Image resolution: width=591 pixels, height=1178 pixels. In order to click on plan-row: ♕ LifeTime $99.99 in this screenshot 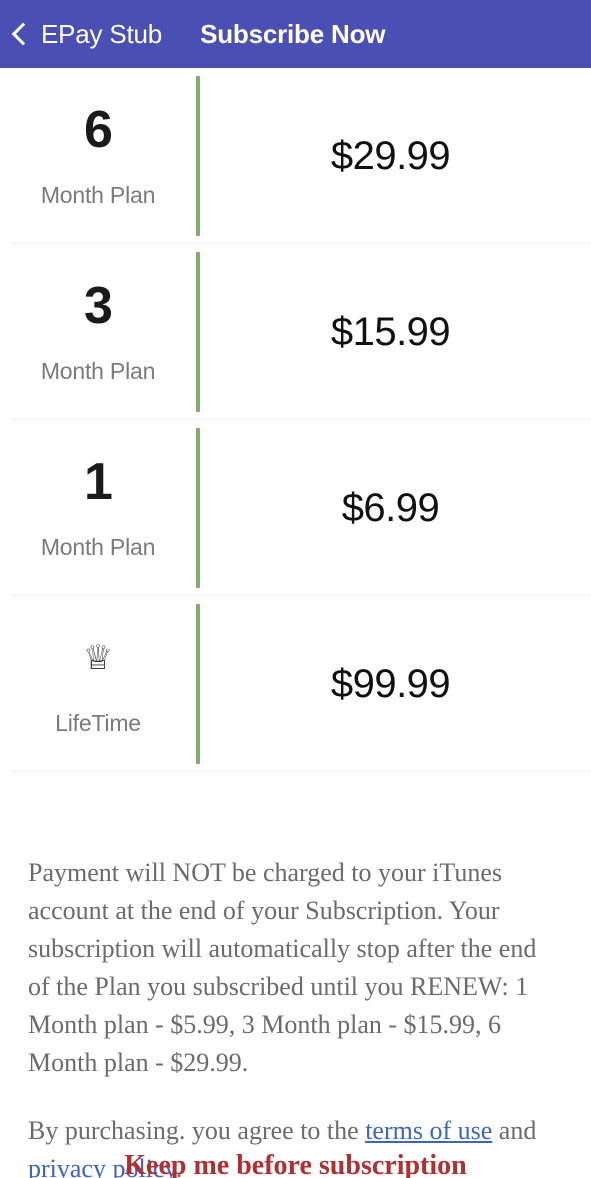, I will do `click(295, 684)`.